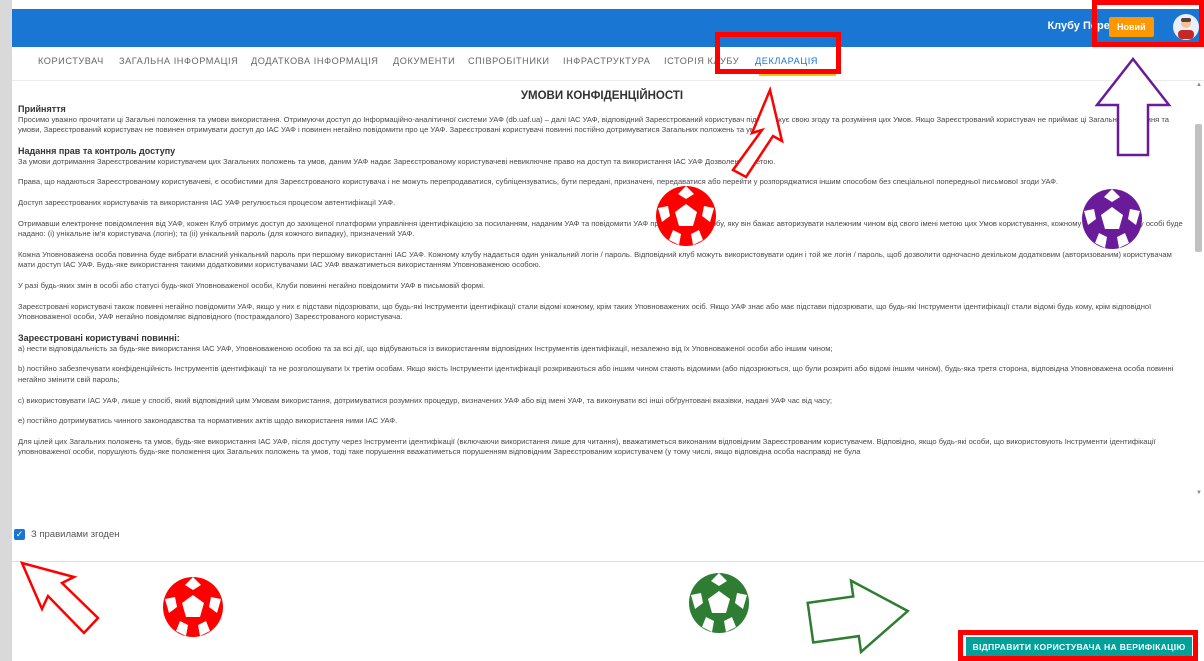 Image resolution: width=1204 pixels, height=661 pixels. I want to click on green-arrow-right-icon, so click(858, 616).